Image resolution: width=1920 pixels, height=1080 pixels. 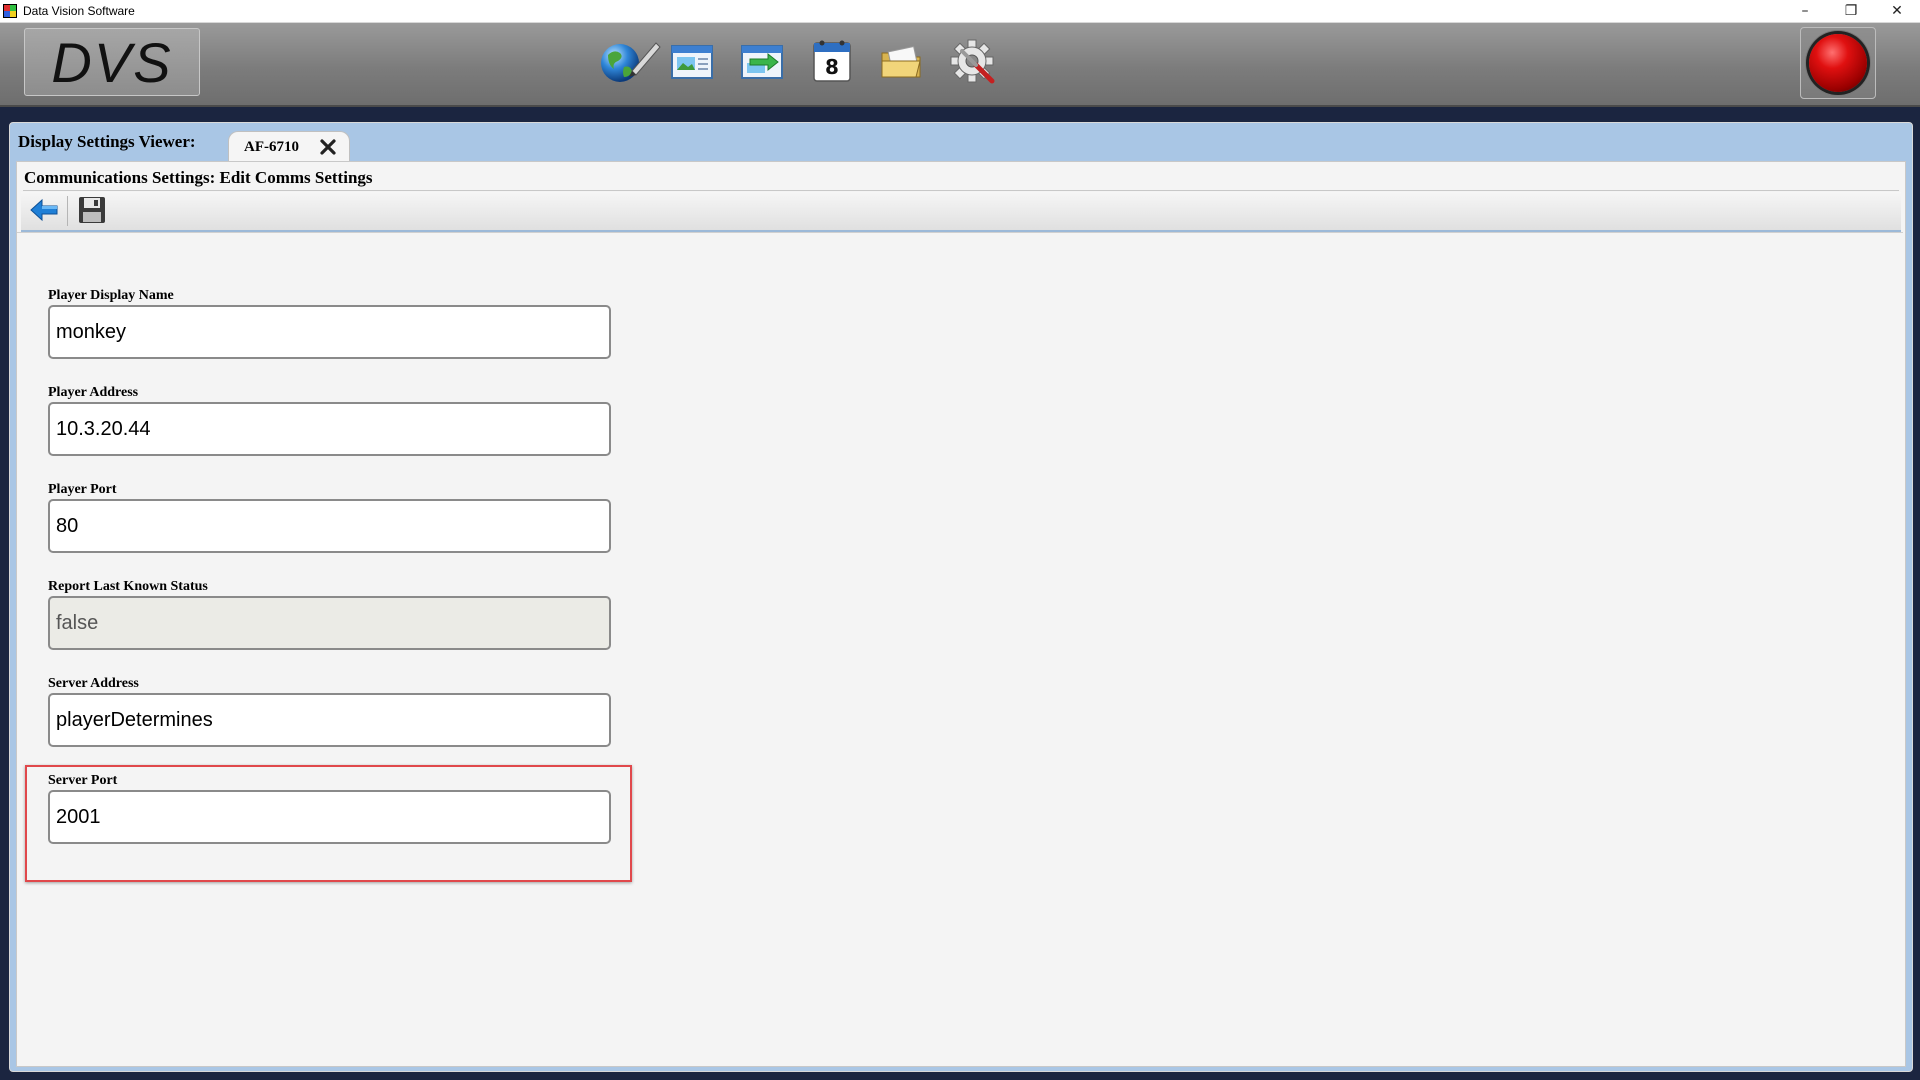 I want to click on action-separator, so click(x=67, y=211).